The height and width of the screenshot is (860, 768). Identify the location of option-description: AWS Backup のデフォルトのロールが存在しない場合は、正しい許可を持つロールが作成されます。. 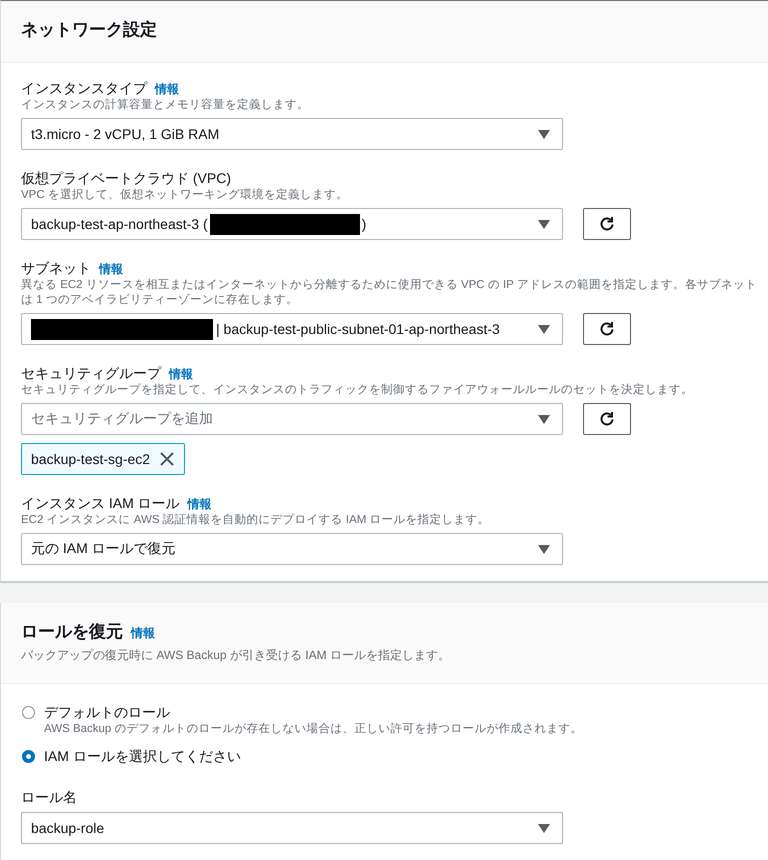
(313, 729).